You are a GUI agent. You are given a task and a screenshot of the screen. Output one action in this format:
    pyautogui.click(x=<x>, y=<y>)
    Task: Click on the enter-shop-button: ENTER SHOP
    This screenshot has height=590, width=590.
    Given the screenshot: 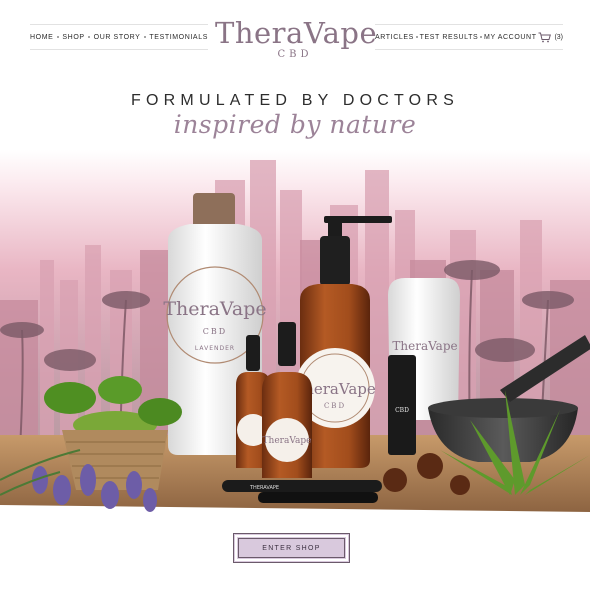 What is the action you would take?
    pyautogui.click(x=291, y=548)
    